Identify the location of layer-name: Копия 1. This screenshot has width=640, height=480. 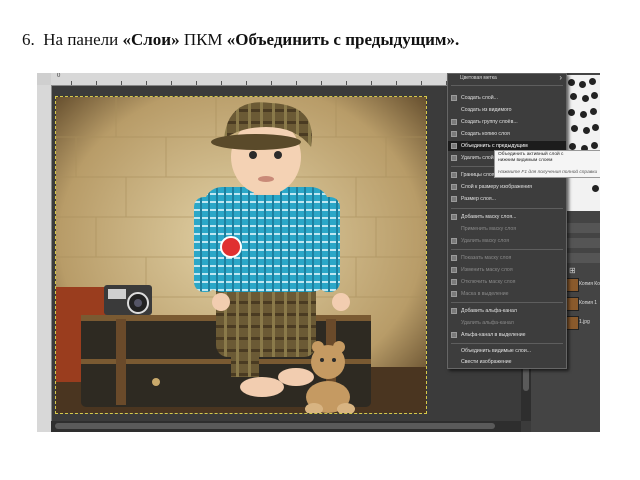
(588, 303).